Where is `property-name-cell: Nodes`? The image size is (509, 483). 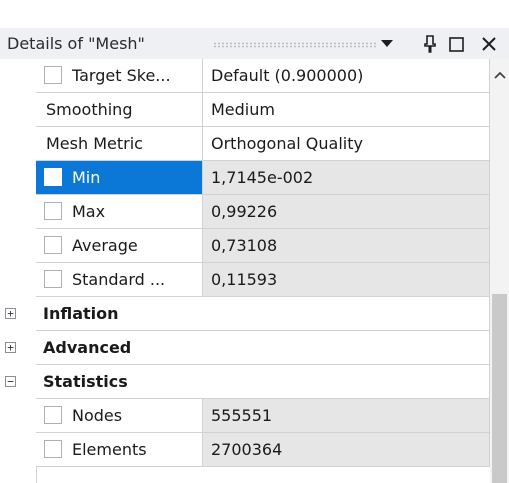 property-name-cell: Nodes is located at coordinates (119, 416).